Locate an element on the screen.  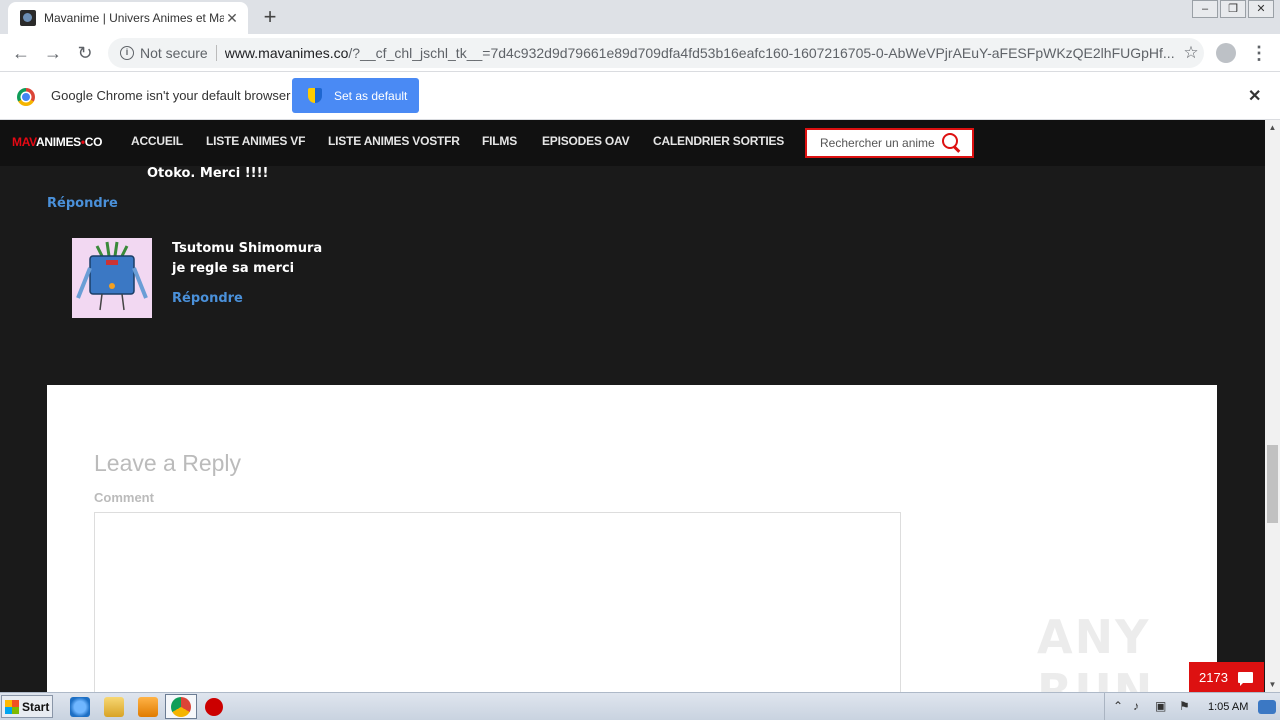
file-explorer-icon is located at coordinates (114, 707).